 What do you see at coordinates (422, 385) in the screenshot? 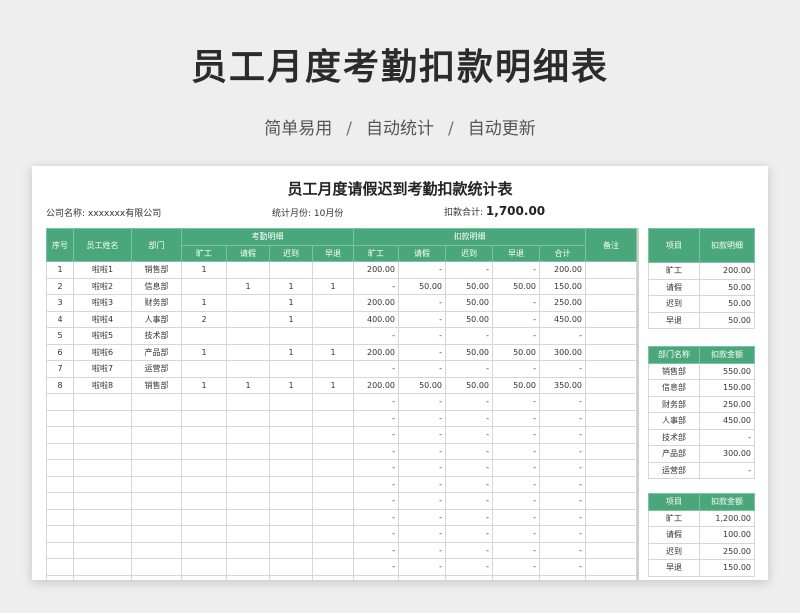
I see `cell-ded-leave: 50.00` at bounding box center [422, 385].